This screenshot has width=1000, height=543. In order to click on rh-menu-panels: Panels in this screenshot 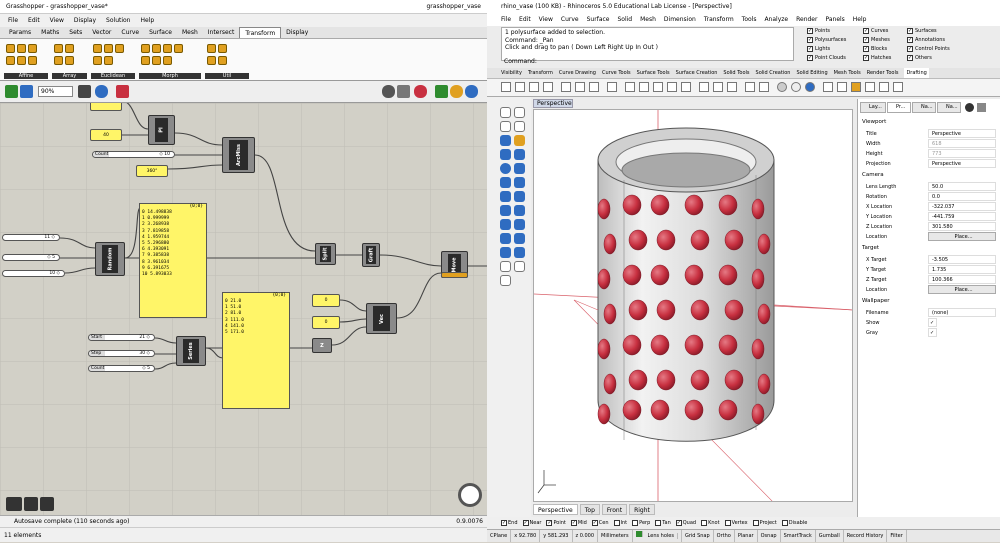, I will do `click(834, 20)`.